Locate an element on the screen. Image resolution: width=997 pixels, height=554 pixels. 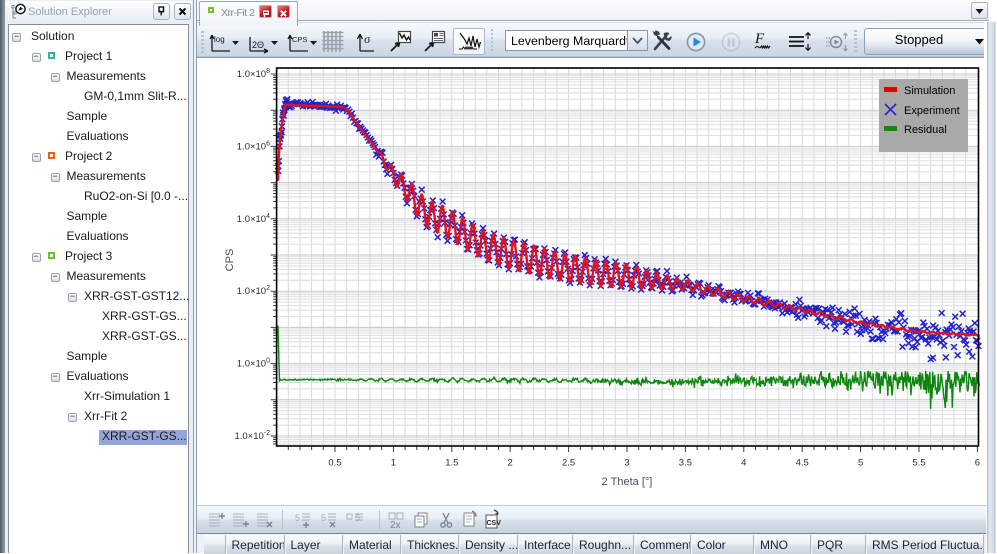
svg-text: 1.5 is located at coordinates (451, 463).